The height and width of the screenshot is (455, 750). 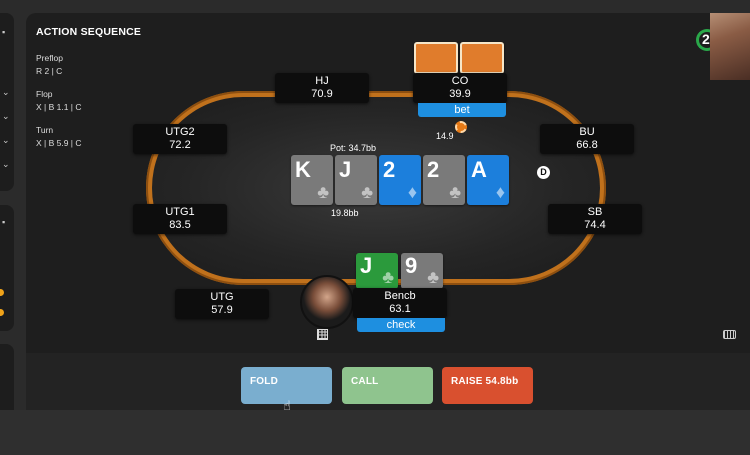 What do you see at coordinates (7, 102) in the screenshot?
I see `left-rail-top: ▪ ⌄ ⌄ ⌄ ⌄` at bounding box center [7, 102].